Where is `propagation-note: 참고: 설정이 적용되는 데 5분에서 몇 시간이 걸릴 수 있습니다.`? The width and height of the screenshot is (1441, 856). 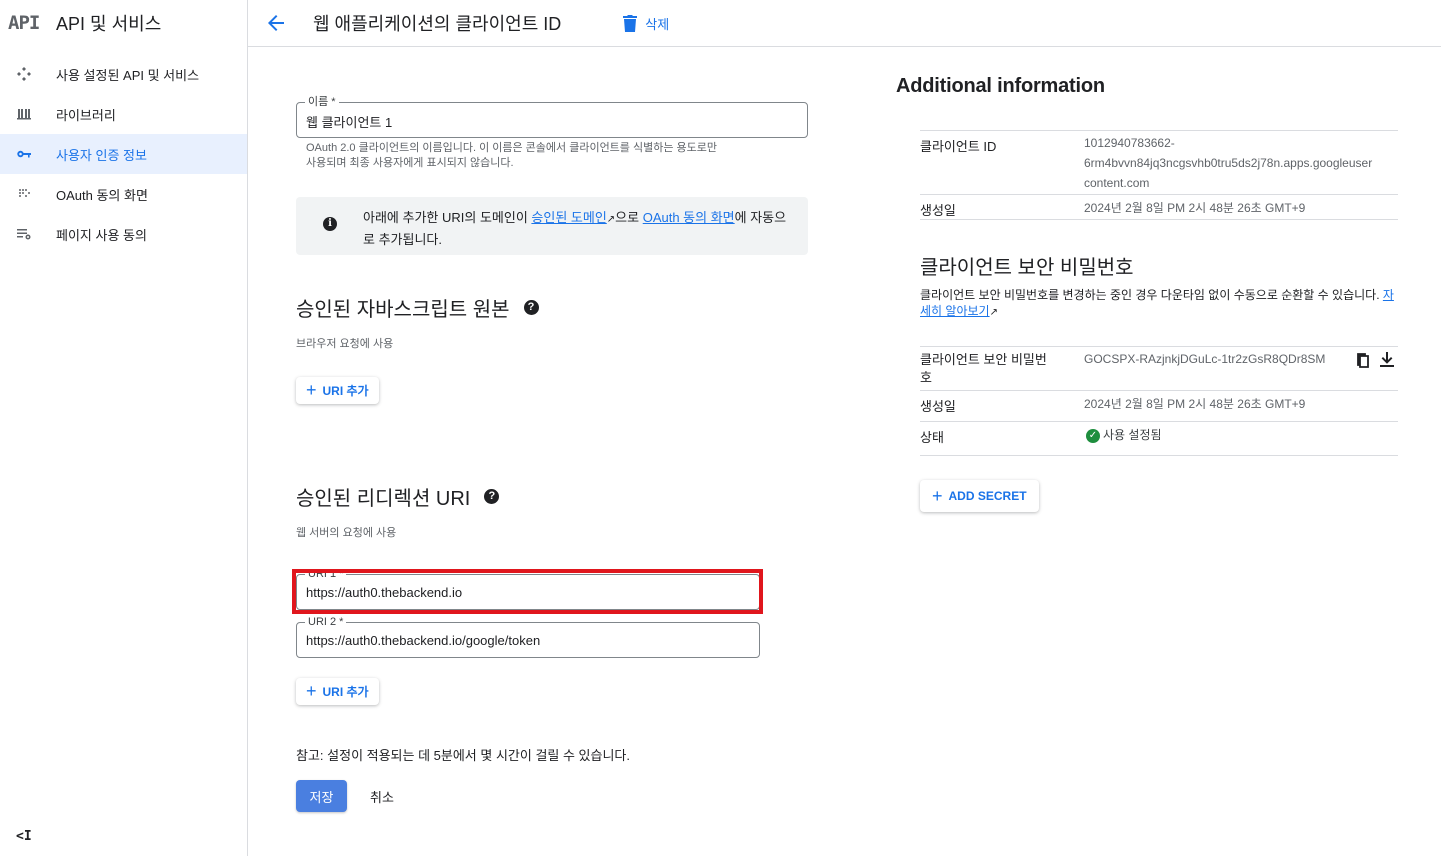
propagation-note: 참고: 설정이 적용되는 데 5분에서 몇 시간이 걸릴 수 있습니다. is located at coordinates (463, 755).